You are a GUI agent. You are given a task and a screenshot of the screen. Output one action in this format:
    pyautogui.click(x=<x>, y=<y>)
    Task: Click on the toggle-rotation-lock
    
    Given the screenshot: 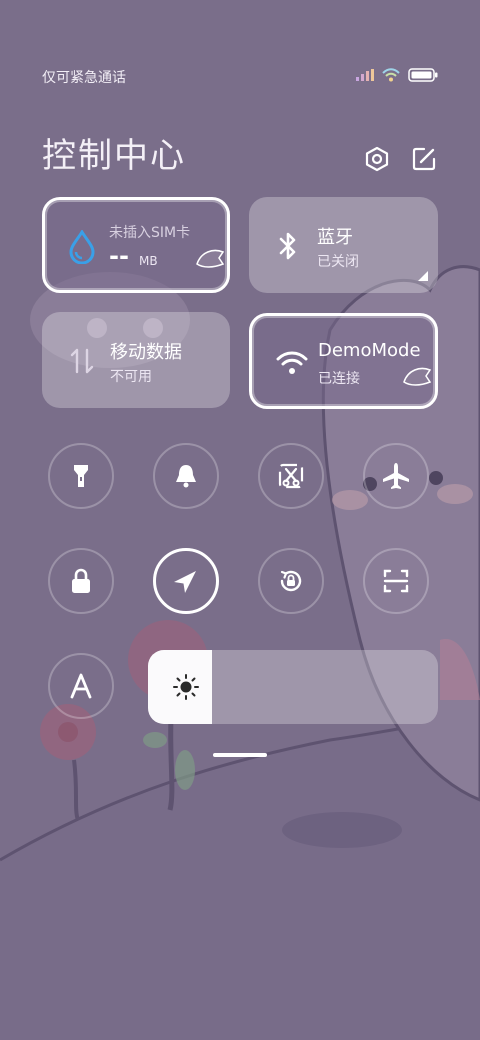 What is the action you would take?
    pyautogui.click(x=291, y=581)
    